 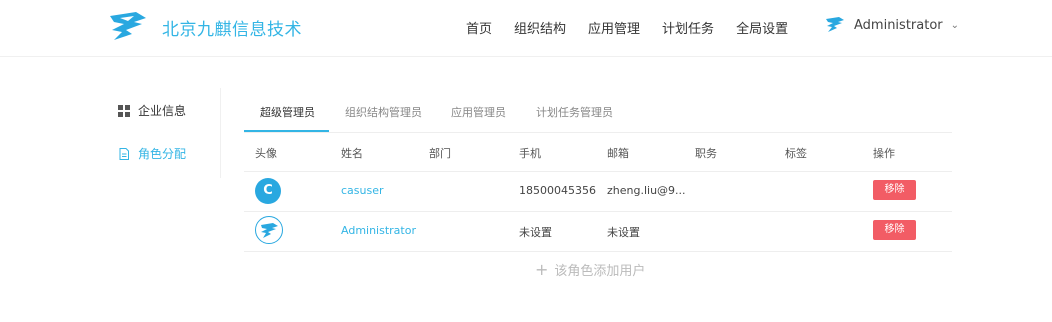 I want to click on nav-scheduled-tasks: 计划任务, so click(x=688, y=27).